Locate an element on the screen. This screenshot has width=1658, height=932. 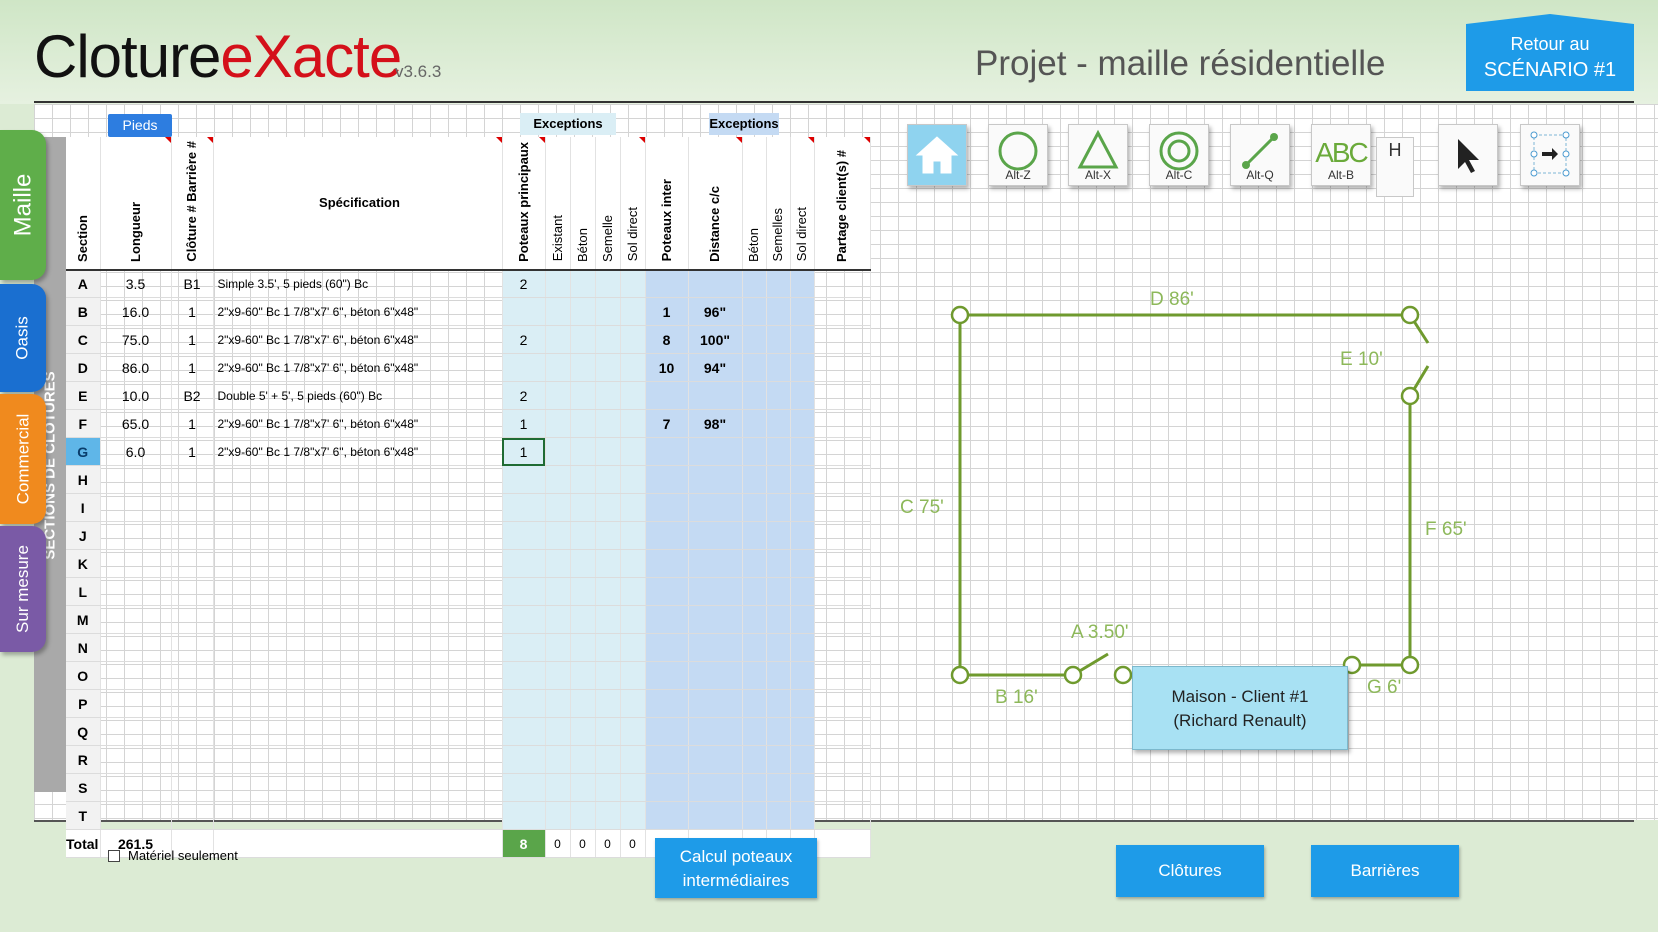
triangle-tool-button: Alt-X is located at coordinates (1098, 155).